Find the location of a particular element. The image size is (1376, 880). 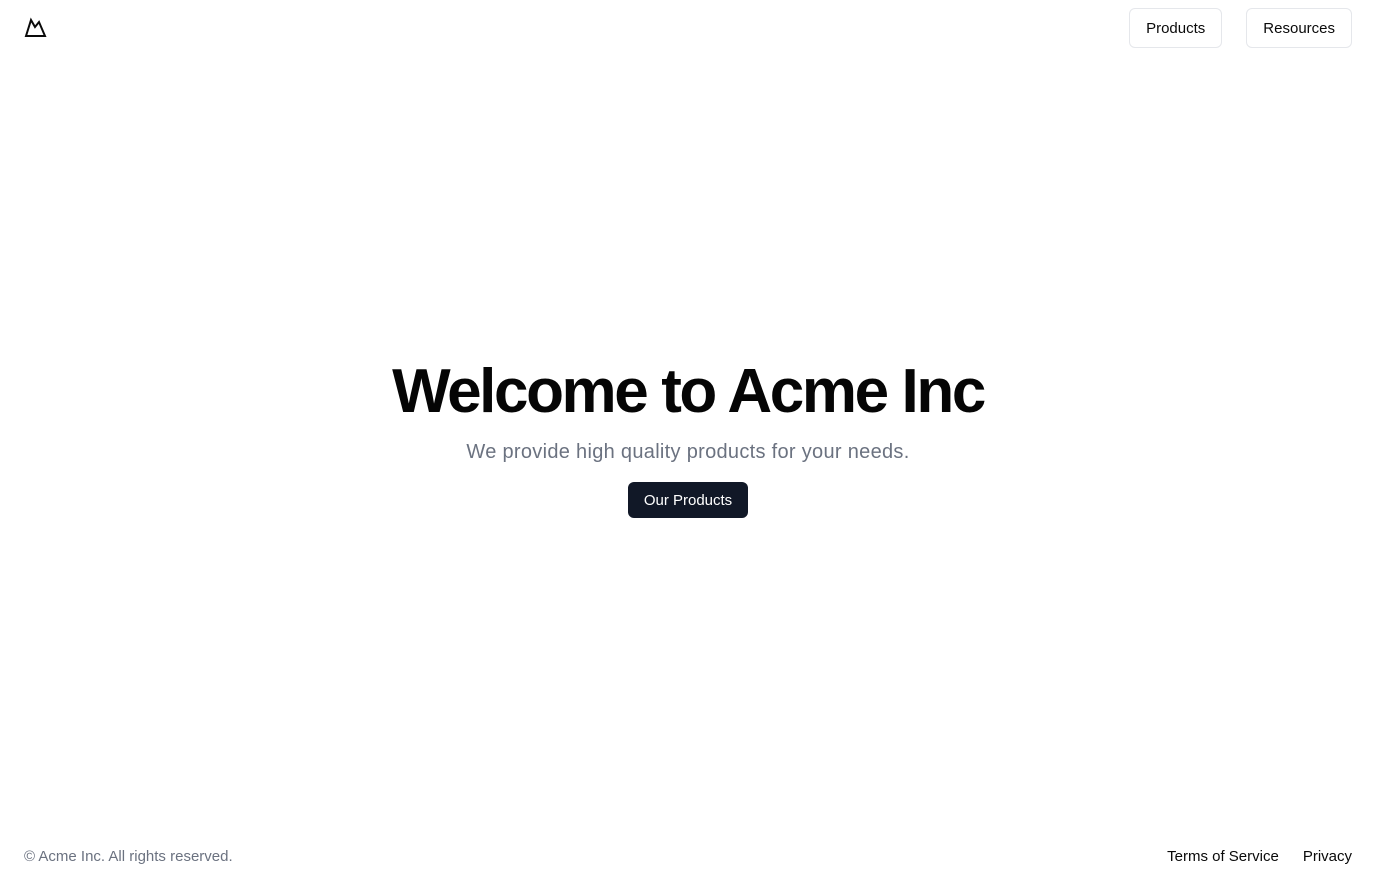

mountain-icon is located at coordinates (35, 27).